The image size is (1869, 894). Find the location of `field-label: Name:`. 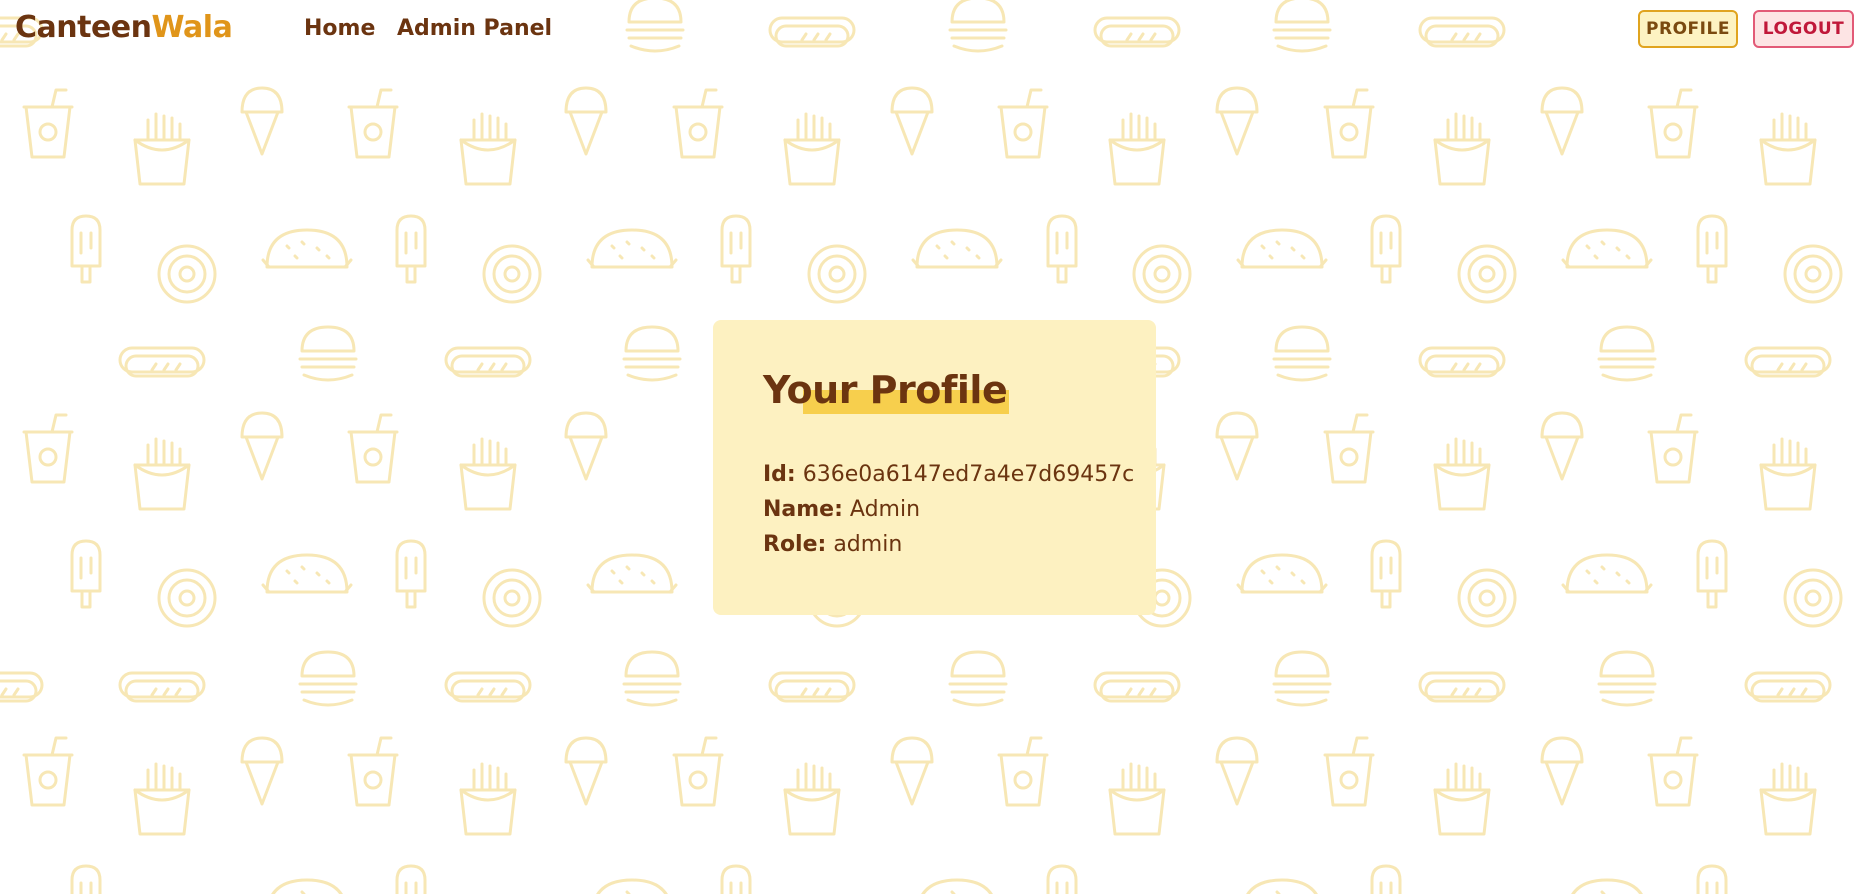

field-label: Name: is located at coordinates (803, 509).